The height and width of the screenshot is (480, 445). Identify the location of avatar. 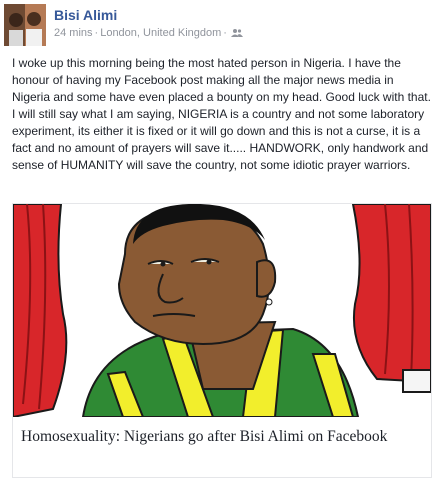
(25, 25).